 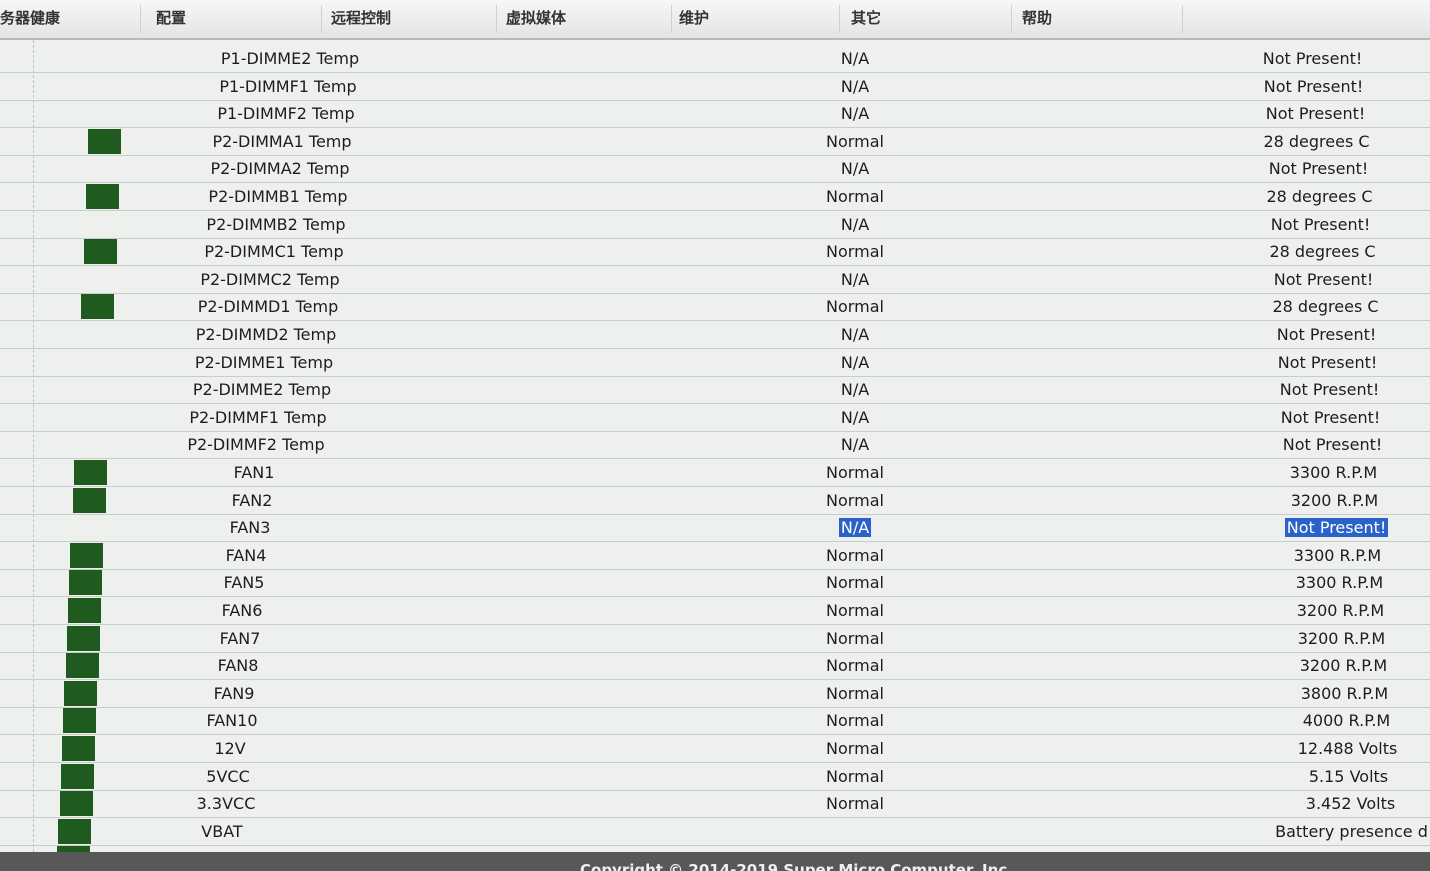 What do you see at coordinates (264, 362) in the screenshot?
I see `sensor-name: P2-DIMME1 Temp` at bounding box center [264, 362].